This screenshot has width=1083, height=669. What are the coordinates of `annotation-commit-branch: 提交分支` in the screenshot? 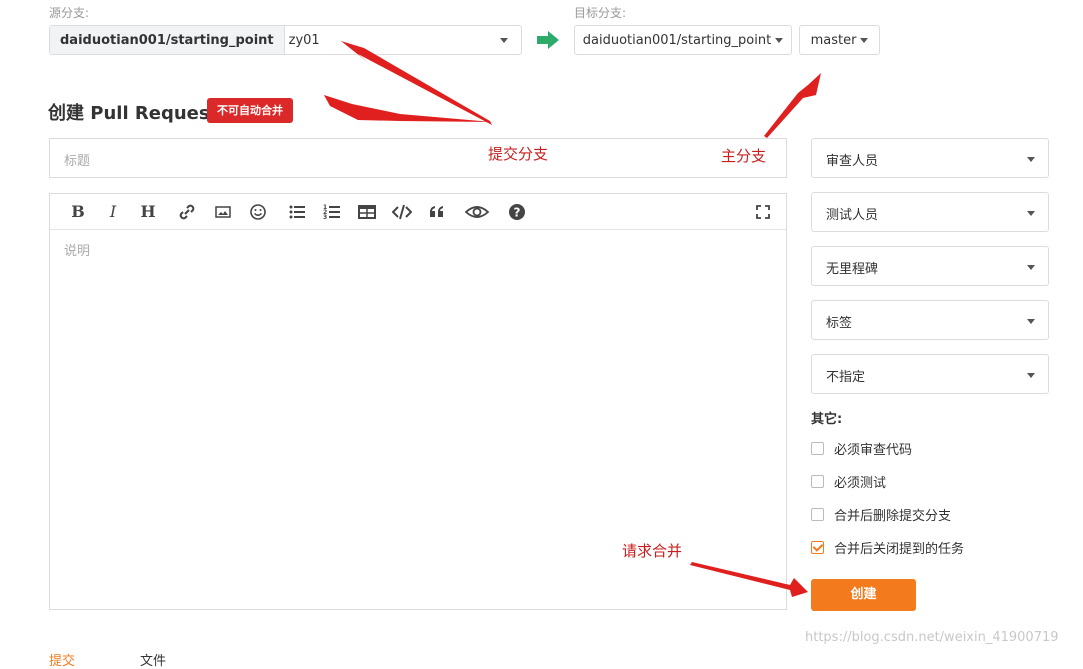 It's located at (518, 154).